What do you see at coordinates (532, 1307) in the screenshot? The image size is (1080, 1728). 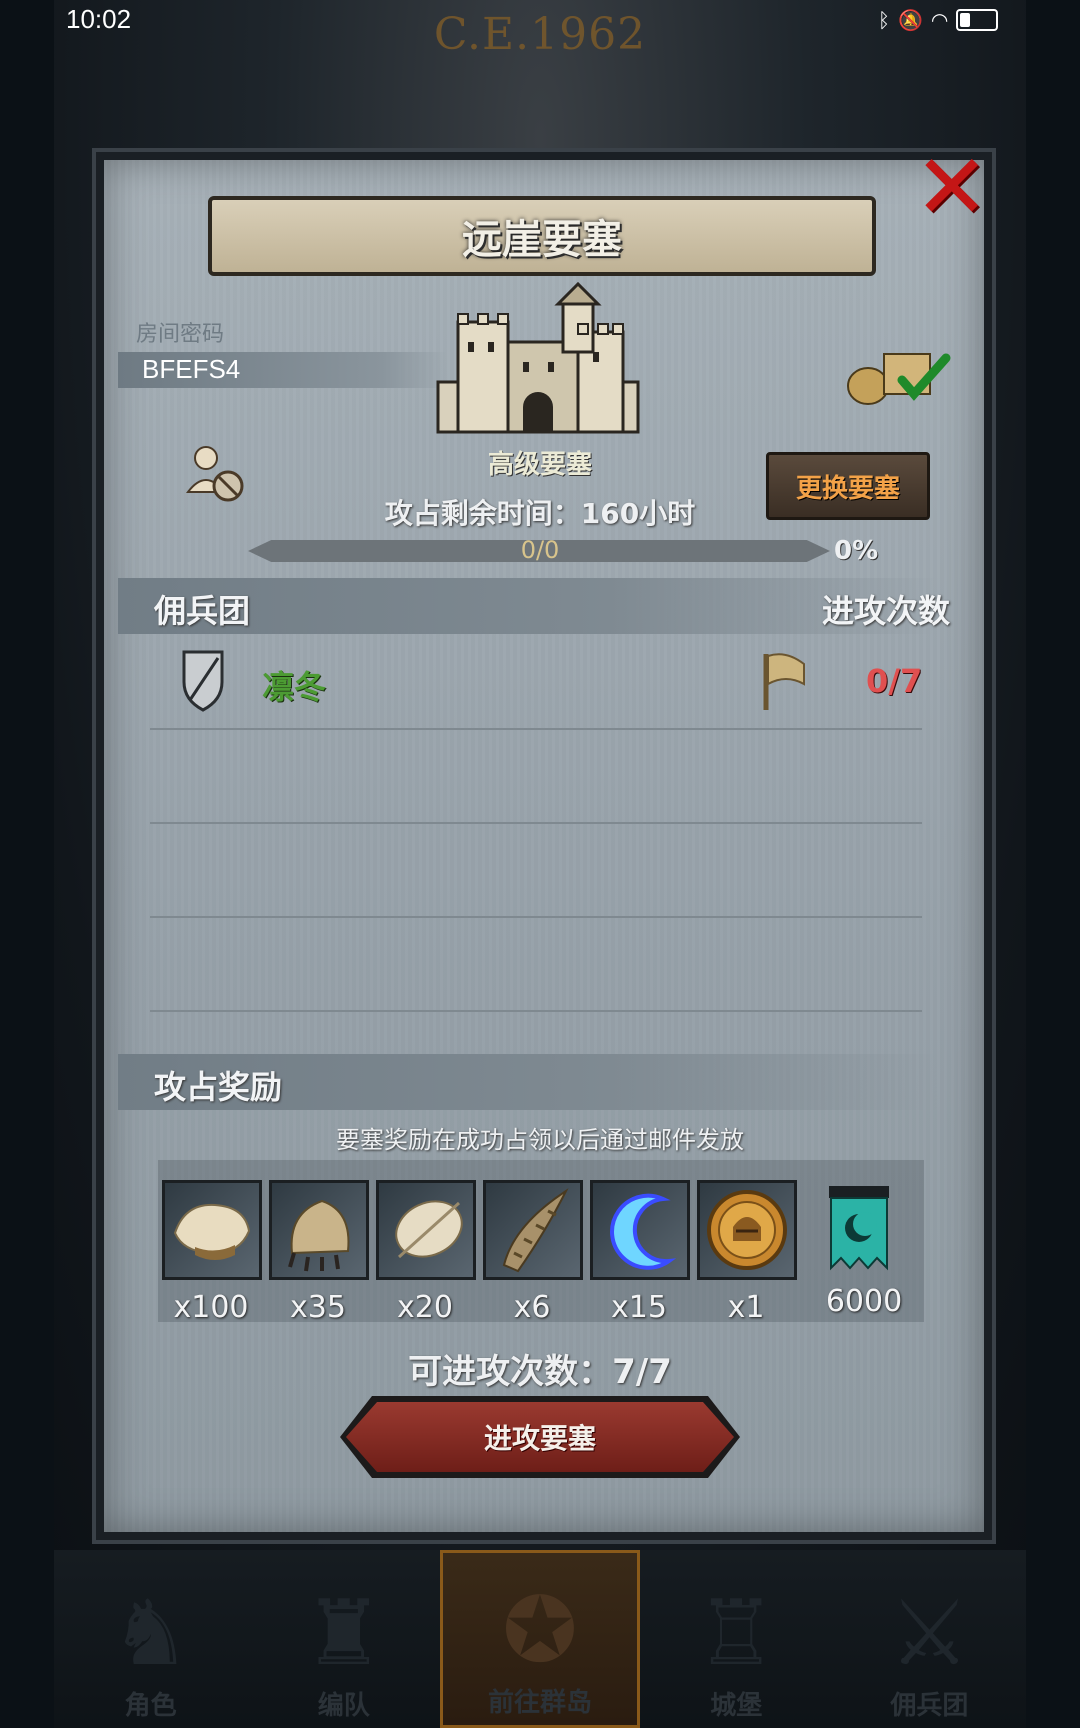 I see `reward-qty: x6` at bounding box center [532, 1307].